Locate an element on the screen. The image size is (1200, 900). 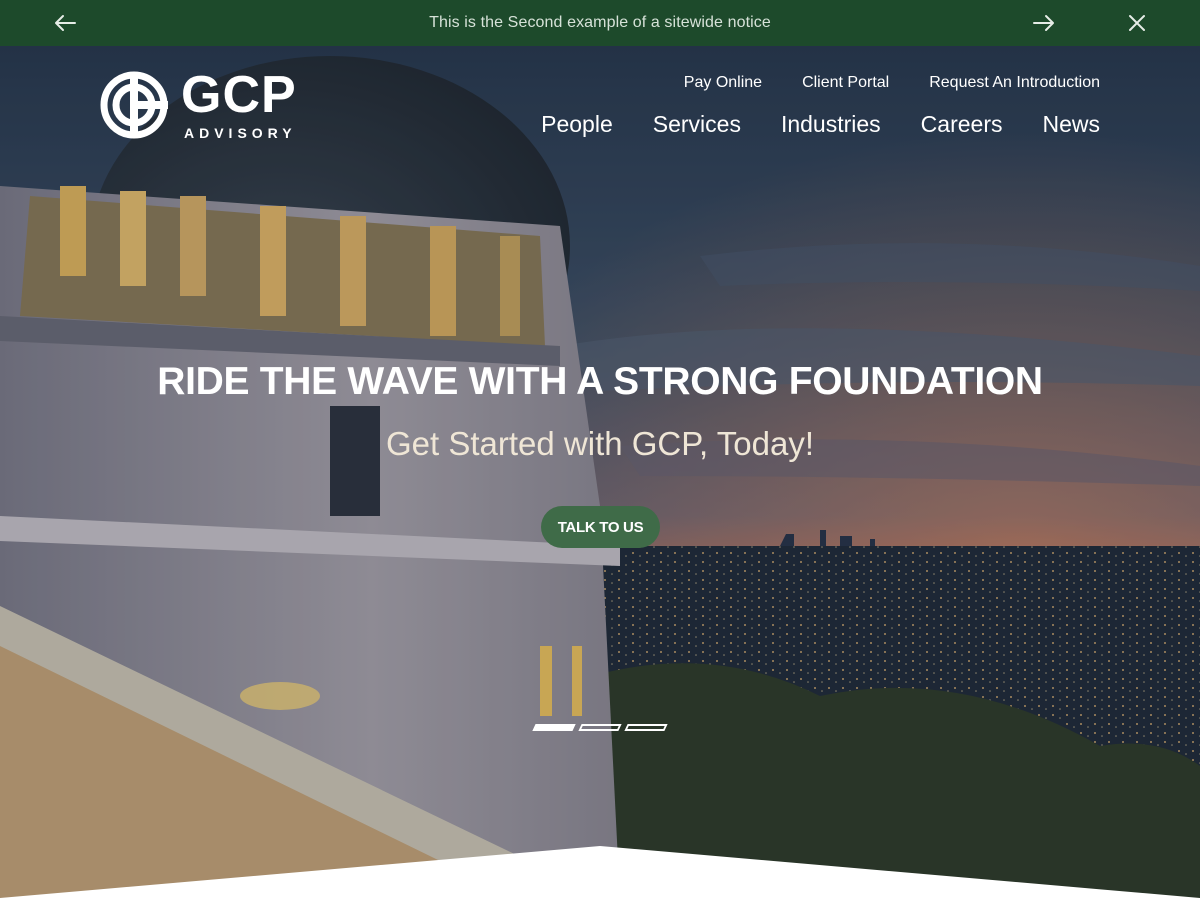
carousel-indicators is located at coordinates (600, 727).